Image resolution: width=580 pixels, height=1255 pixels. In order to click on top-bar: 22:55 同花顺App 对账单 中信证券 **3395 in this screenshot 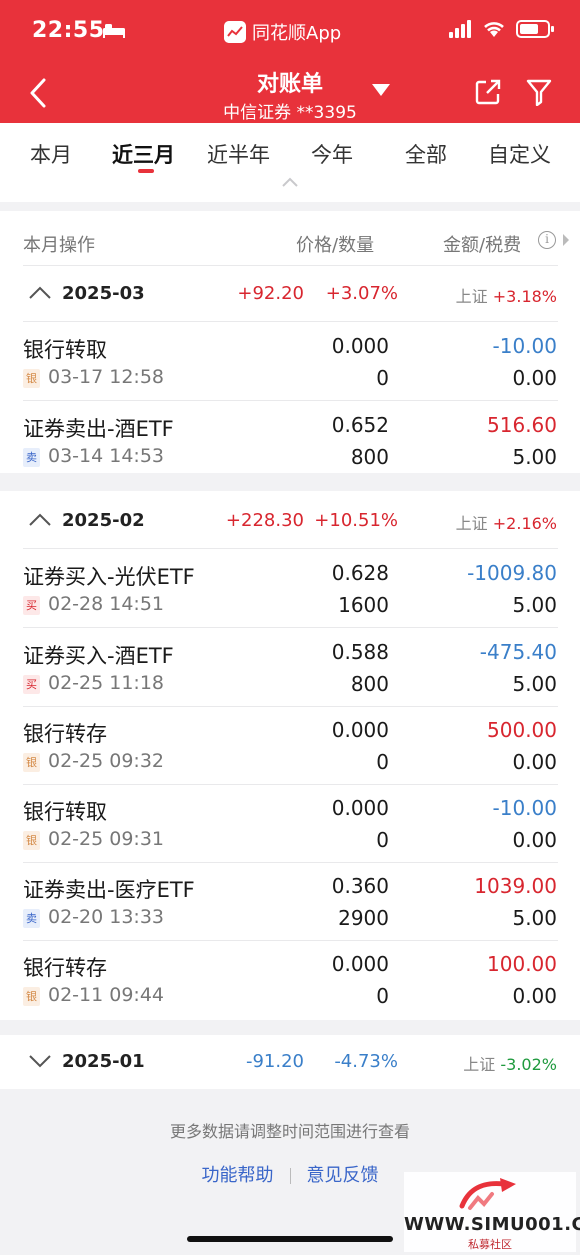, I will do `click(290, 61)`.